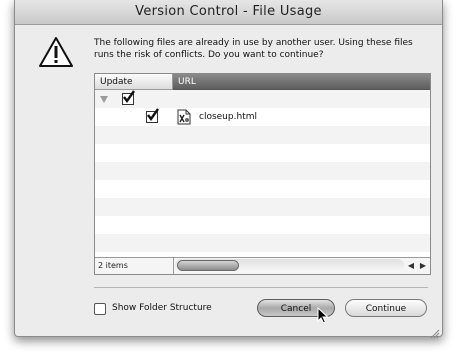  I want to click on footer-divider, so click(173, 266).